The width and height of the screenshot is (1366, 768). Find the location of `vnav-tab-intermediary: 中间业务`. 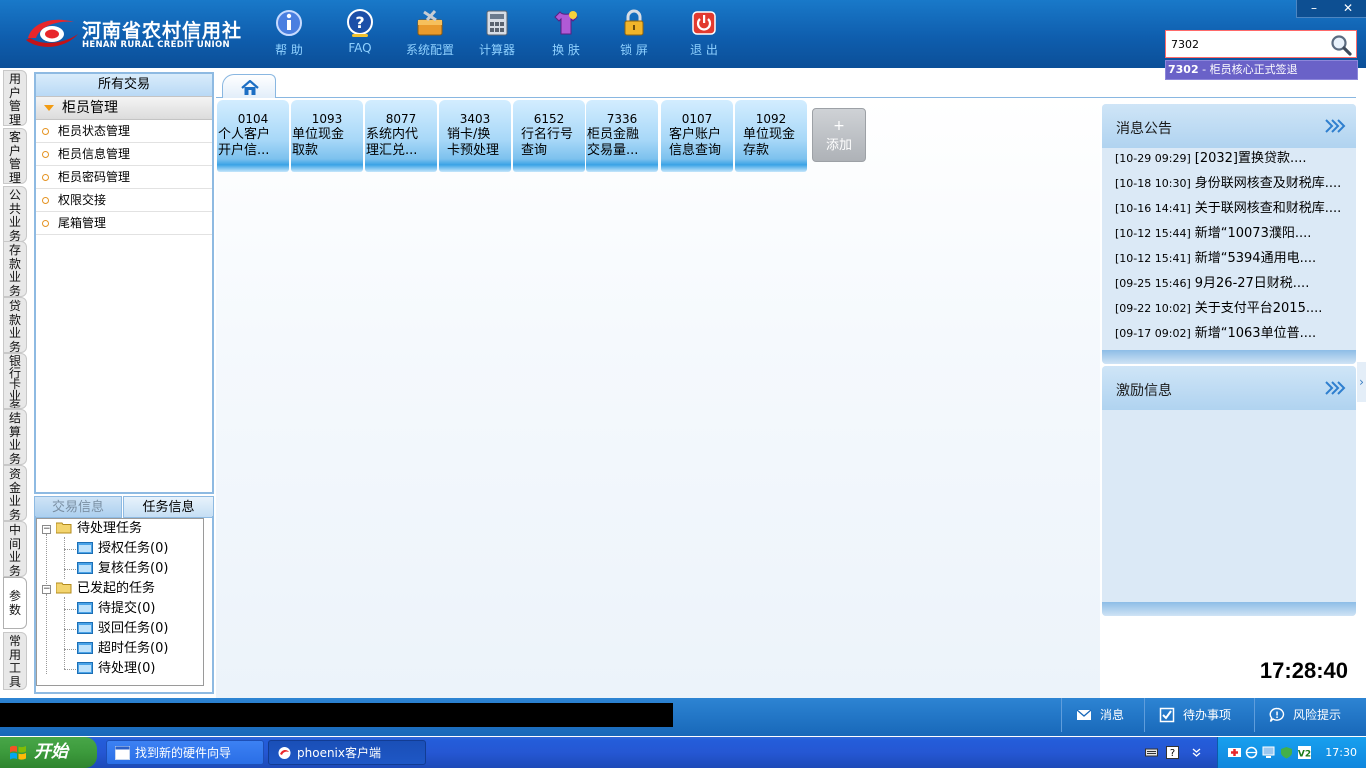

vnav-tab-intermediary: 中间业务 is located at coordinates (15, 549).